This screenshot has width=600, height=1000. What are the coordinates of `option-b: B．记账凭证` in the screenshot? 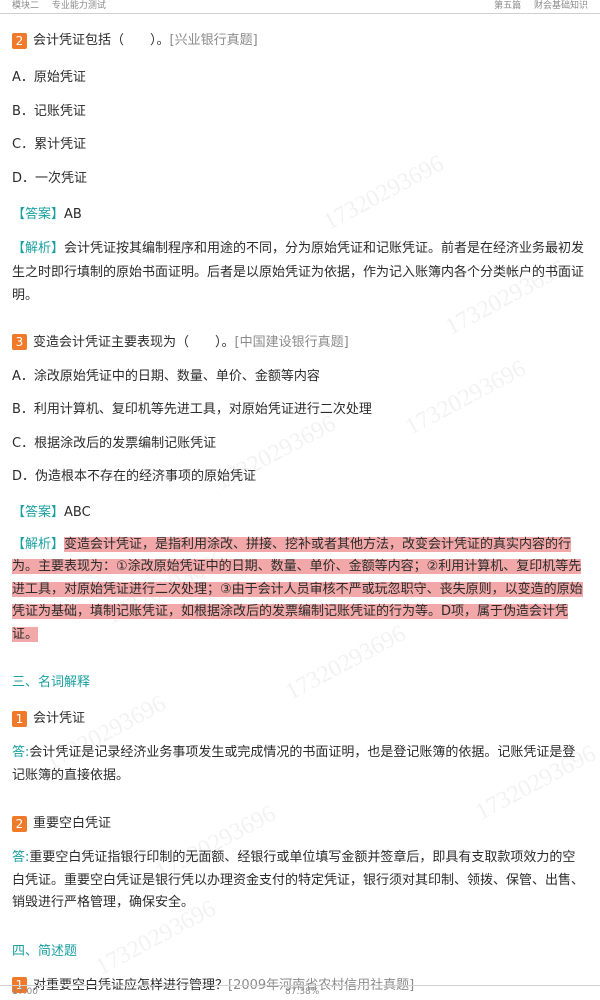 It's located at (49, 111).